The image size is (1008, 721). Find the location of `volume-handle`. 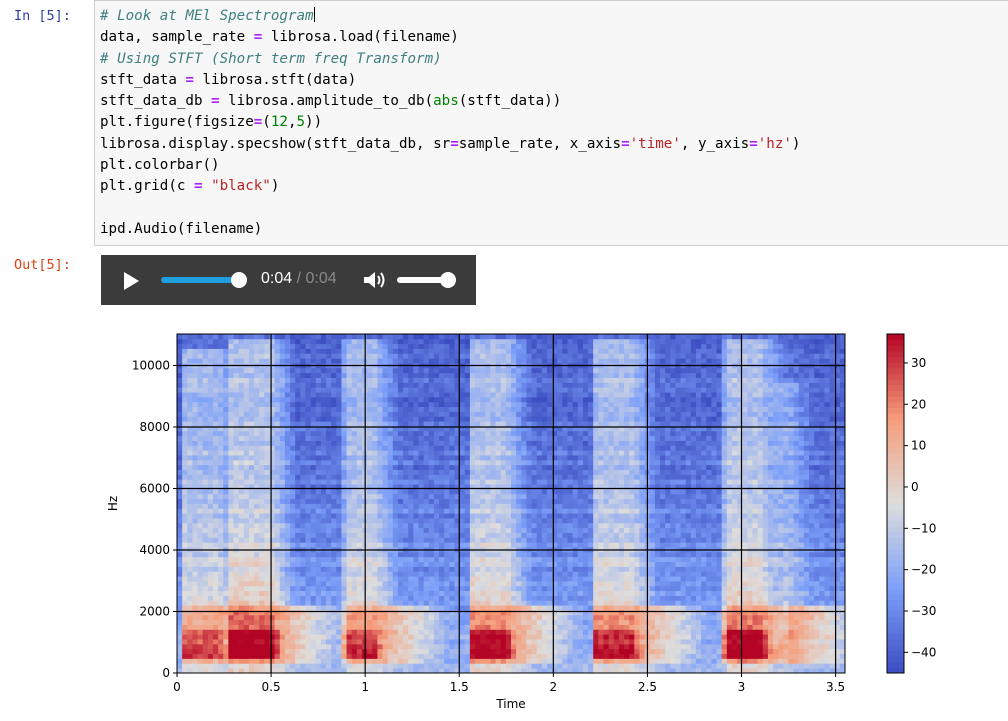

volume-handle is located at coordinates (448, 280).